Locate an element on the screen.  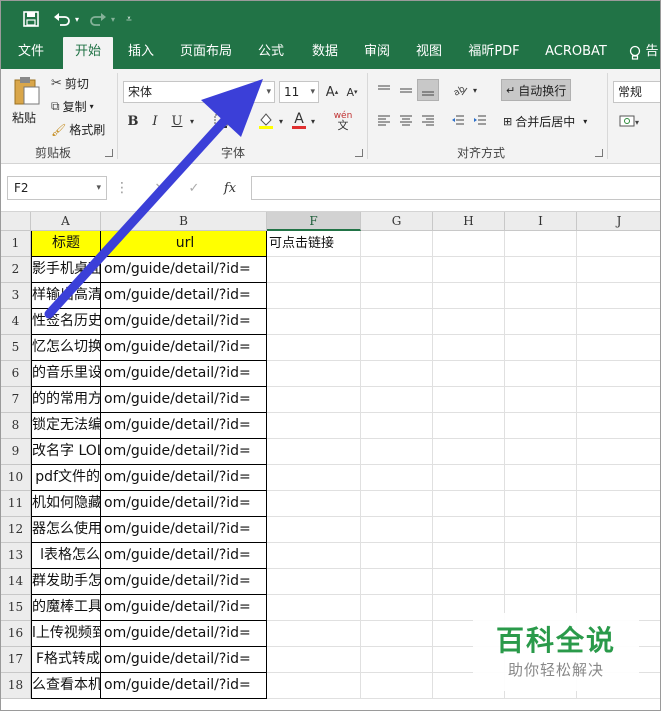
italic-button: I is located at coordinates (155, 121).